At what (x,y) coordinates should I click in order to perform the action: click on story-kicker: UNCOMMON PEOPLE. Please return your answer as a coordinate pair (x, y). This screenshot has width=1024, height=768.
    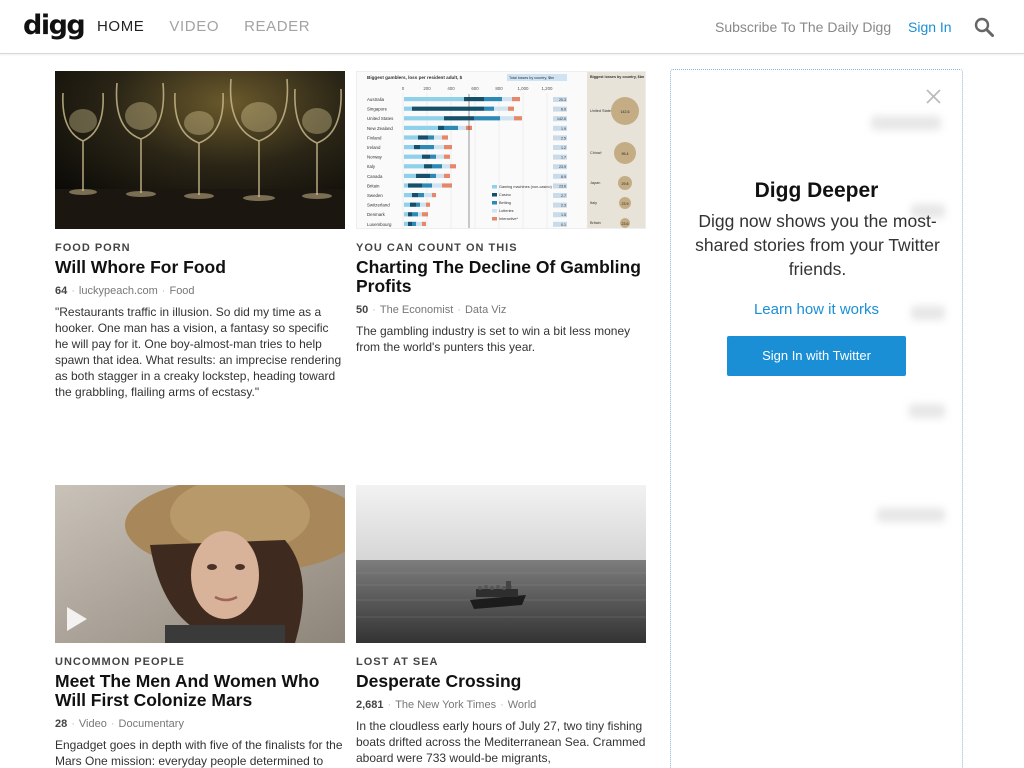
    Looking at the image, I should click on (120, 662).